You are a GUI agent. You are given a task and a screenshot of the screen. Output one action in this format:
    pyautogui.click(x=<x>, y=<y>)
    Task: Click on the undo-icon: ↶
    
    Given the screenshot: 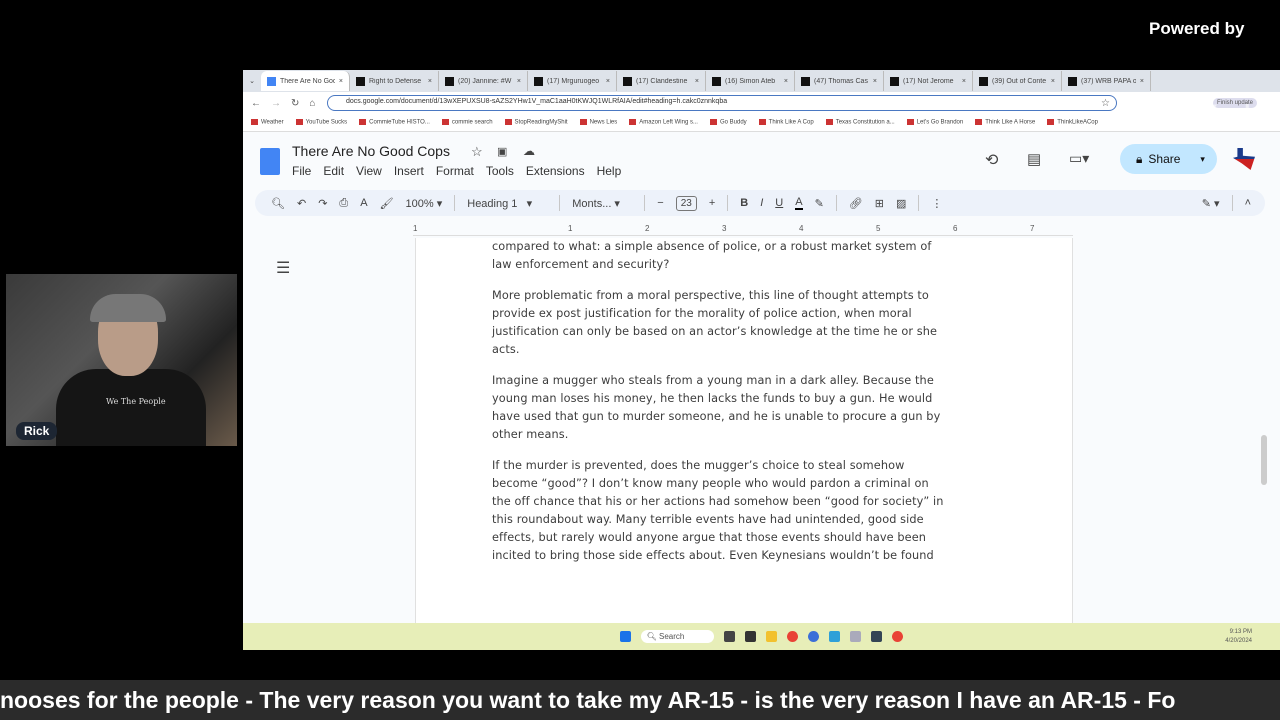 What is the action you would take?
    pyautogui.click(x=301, y=203)
    